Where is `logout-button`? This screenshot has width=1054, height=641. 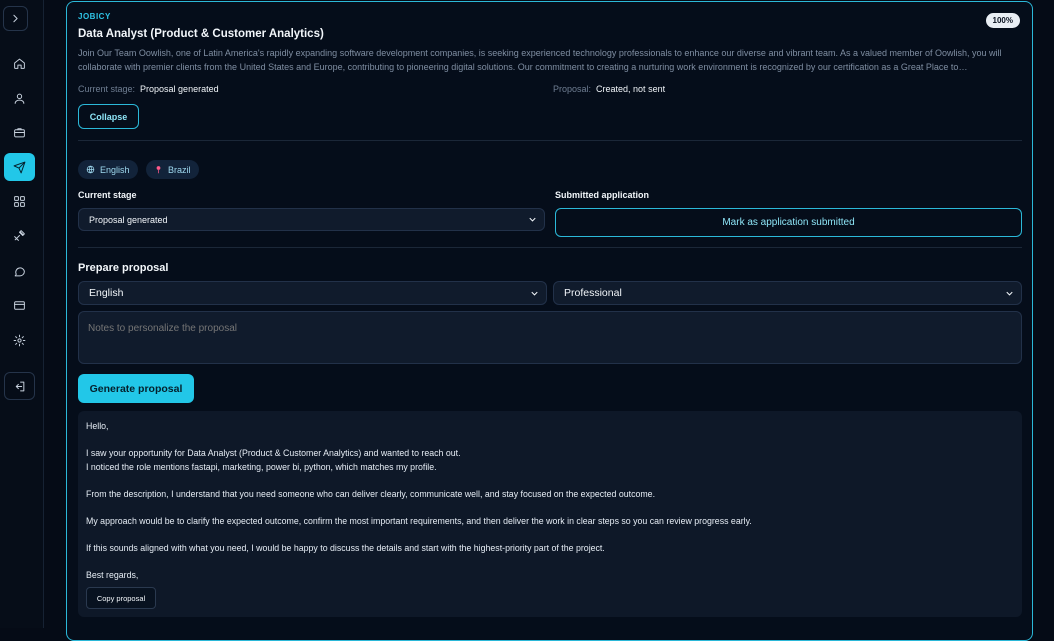
logout-button is located at coordinates (19, 386).